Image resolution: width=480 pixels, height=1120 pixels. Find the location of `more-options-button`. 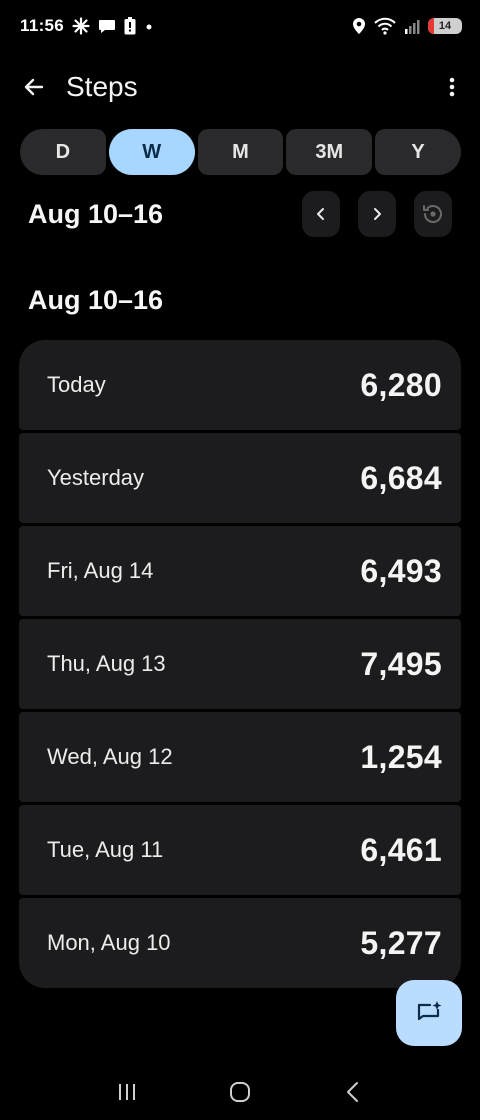

more-options-button is located at coordinates (452, 87).